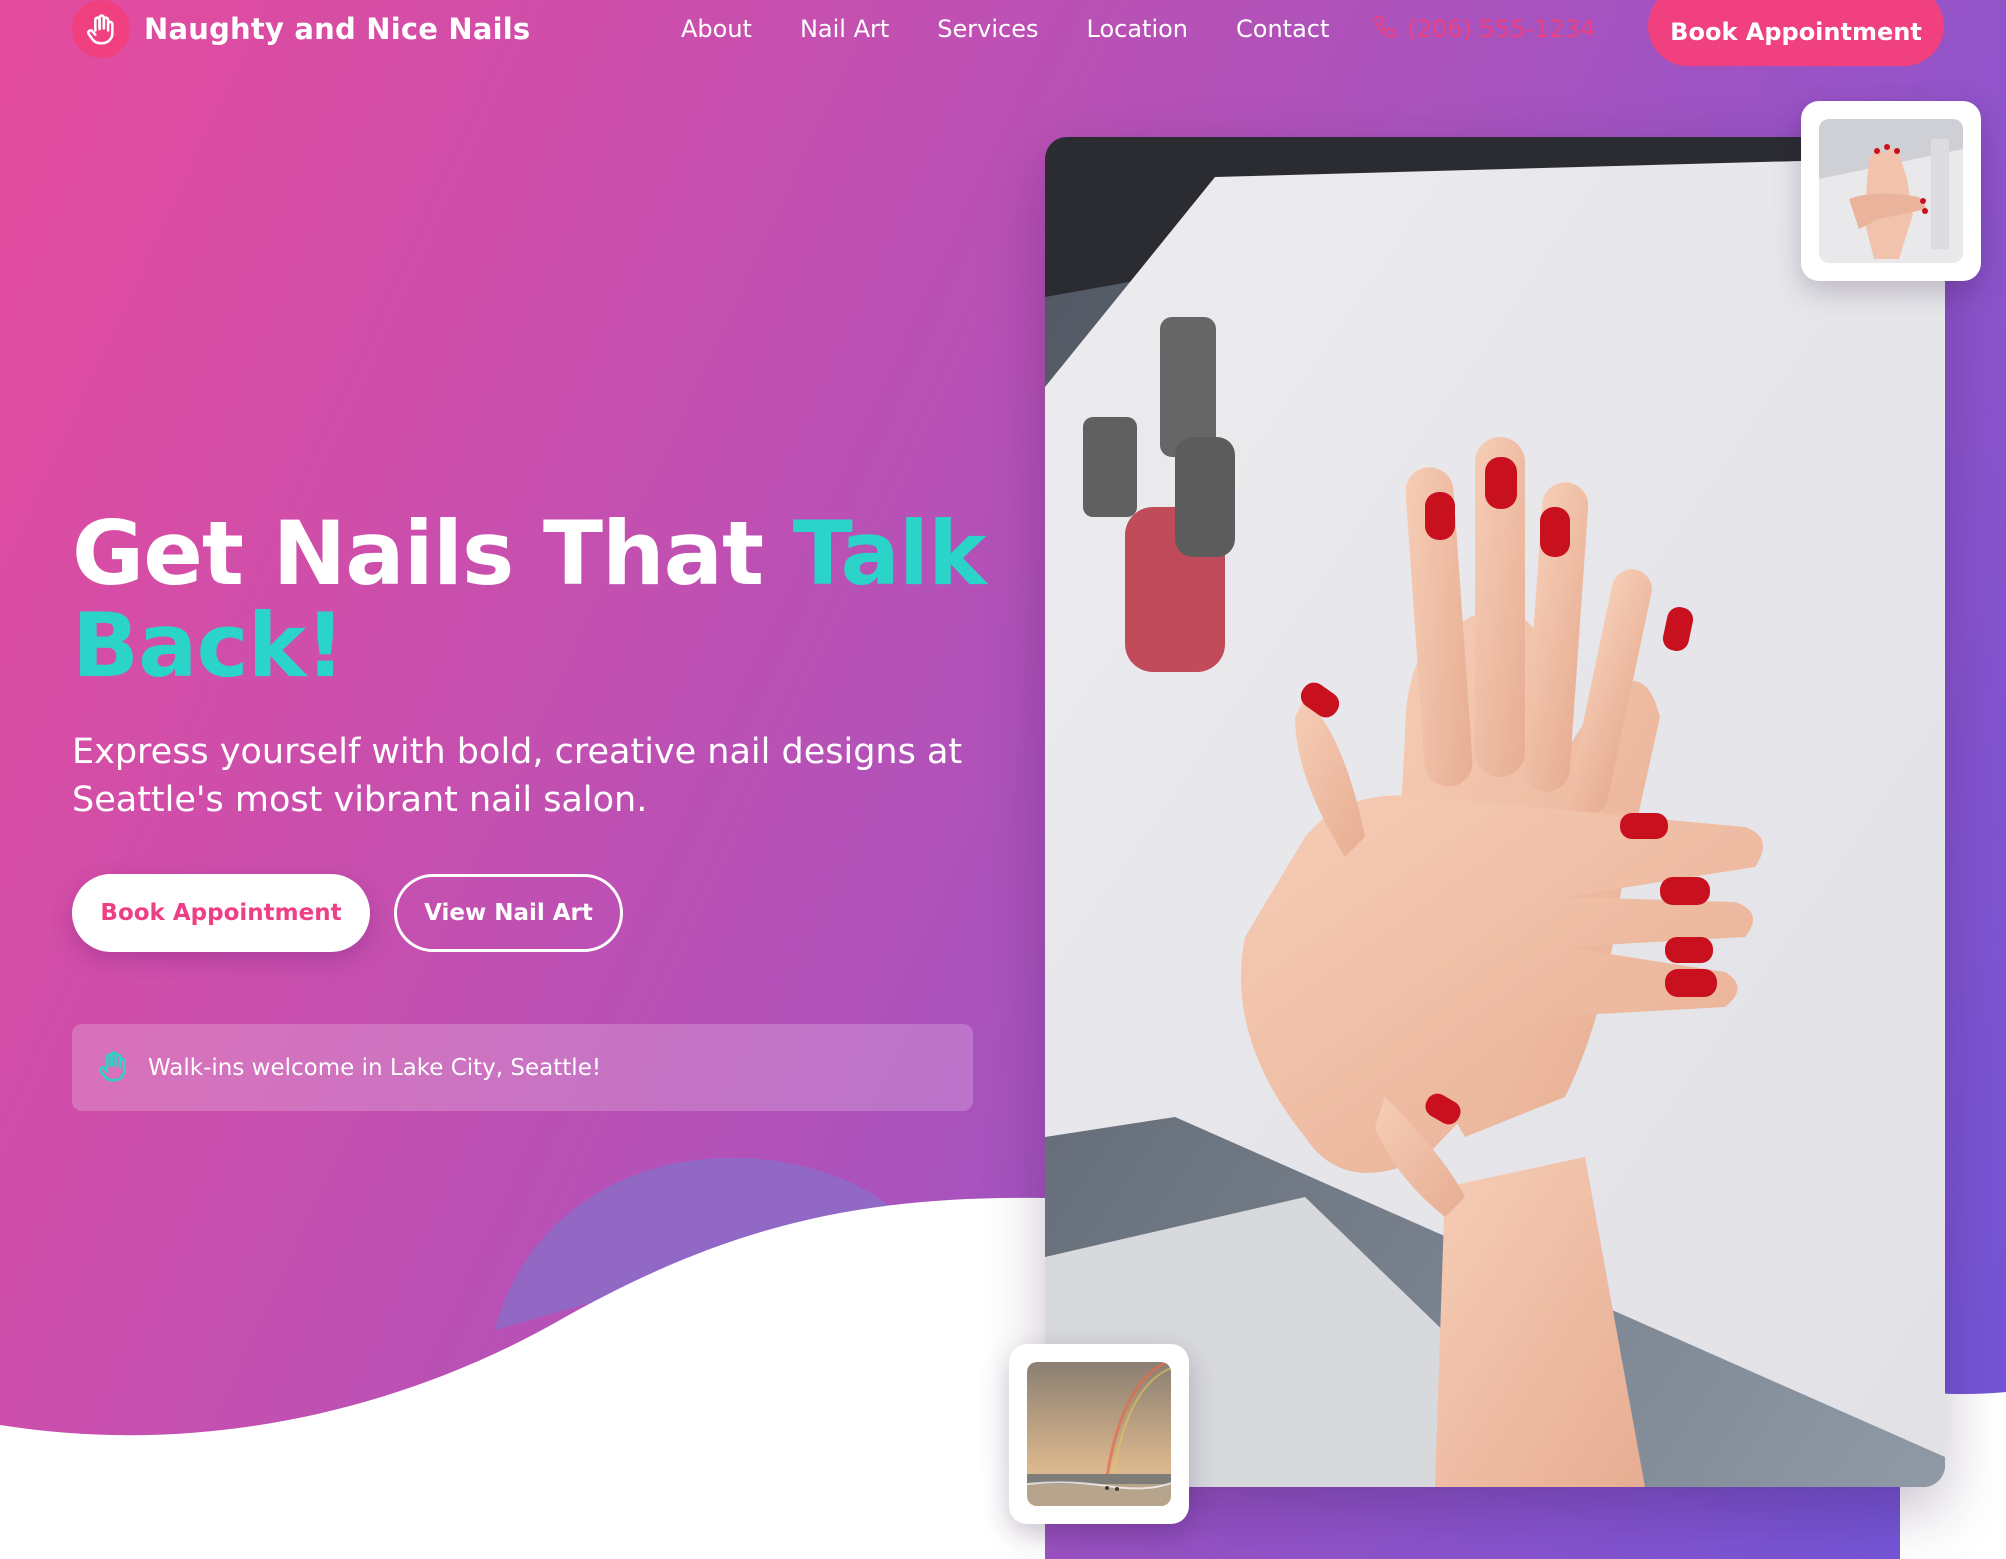  I want to click on walk-in-notice: Walk-ins welcome in Lake City, Seattle!, so click(522, 1067).